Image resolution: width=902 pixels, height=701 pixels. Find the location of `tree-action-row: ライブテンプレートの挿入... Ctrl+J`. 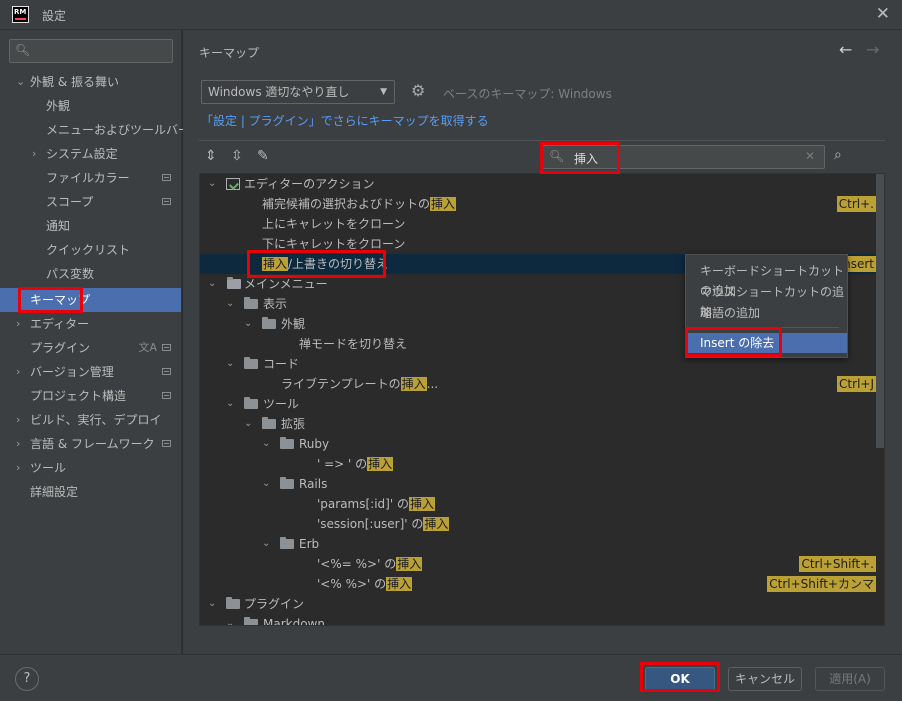

tree-action-row: ライブテンプレートの挿入... Ctrl+J is located at coordinates (538, 384).